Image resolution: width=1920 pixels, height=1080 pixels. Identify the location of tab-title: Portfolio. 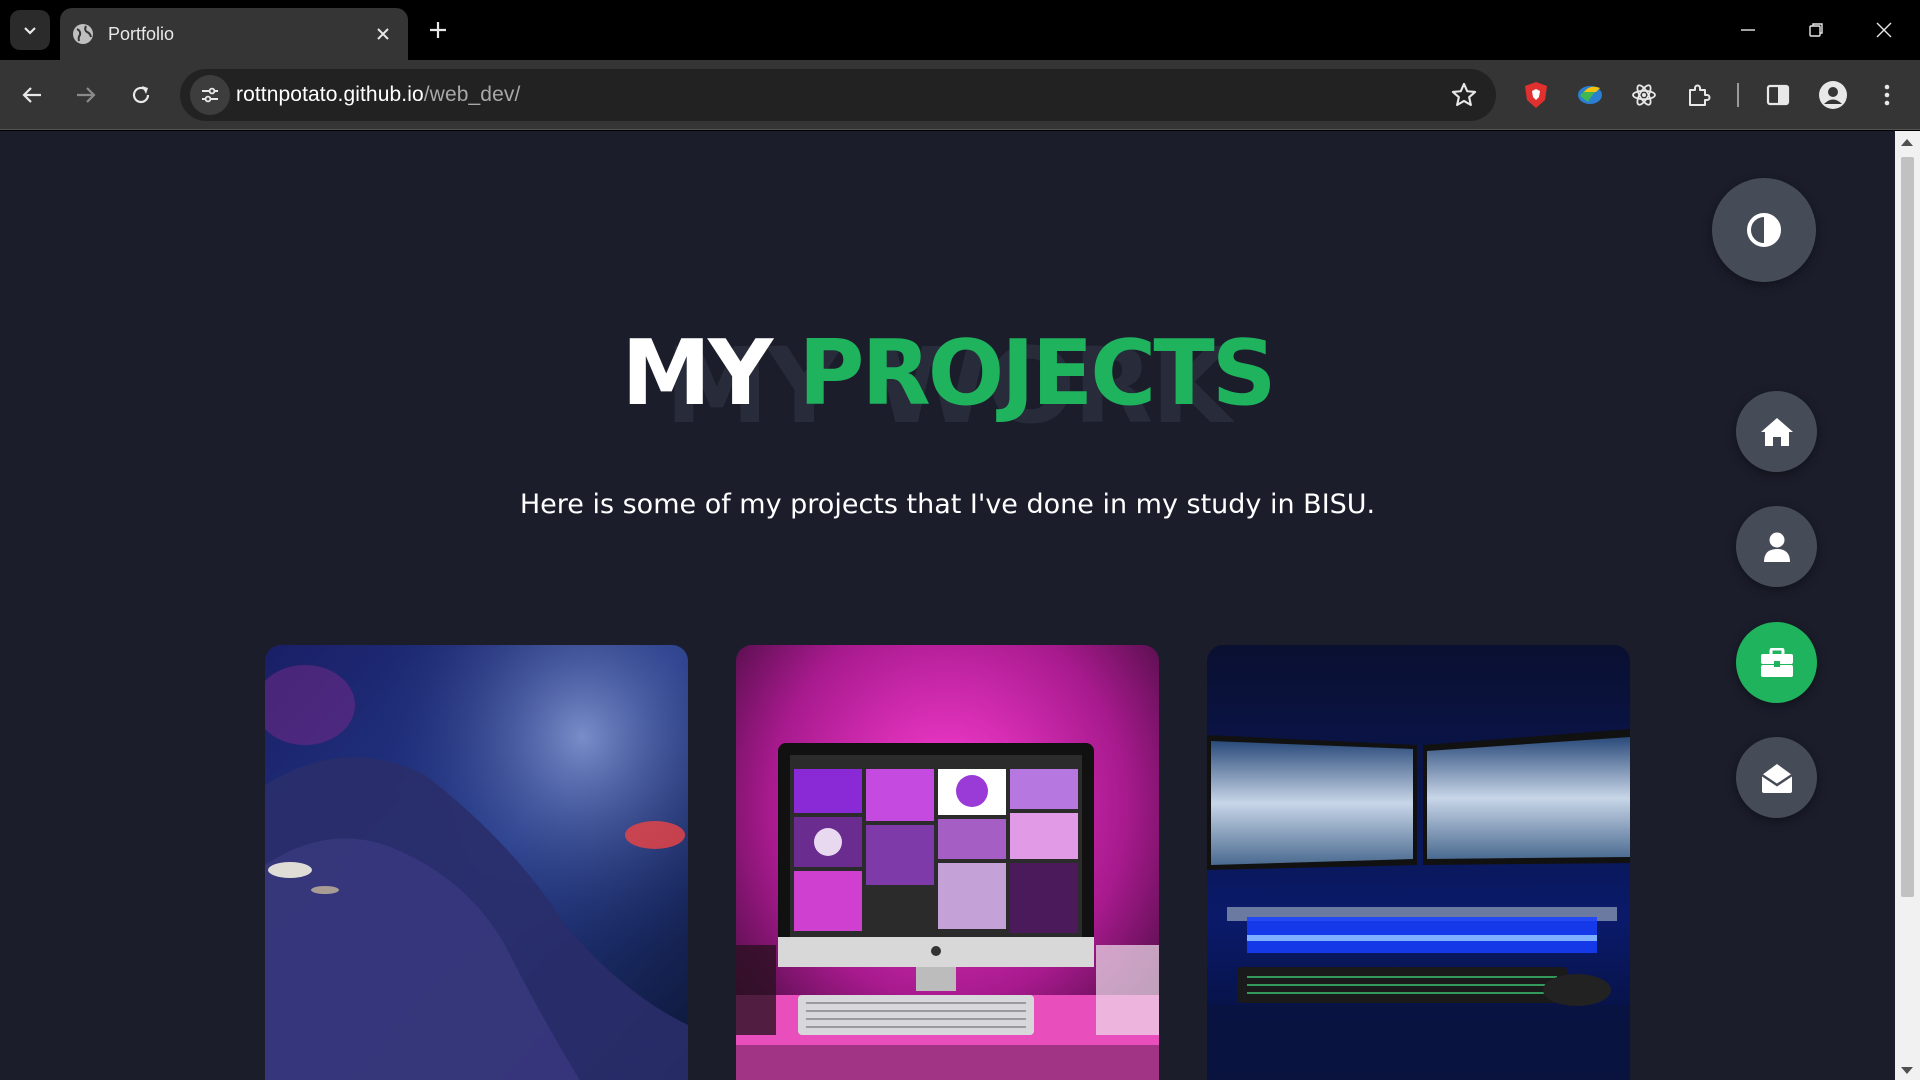
(141, 33).